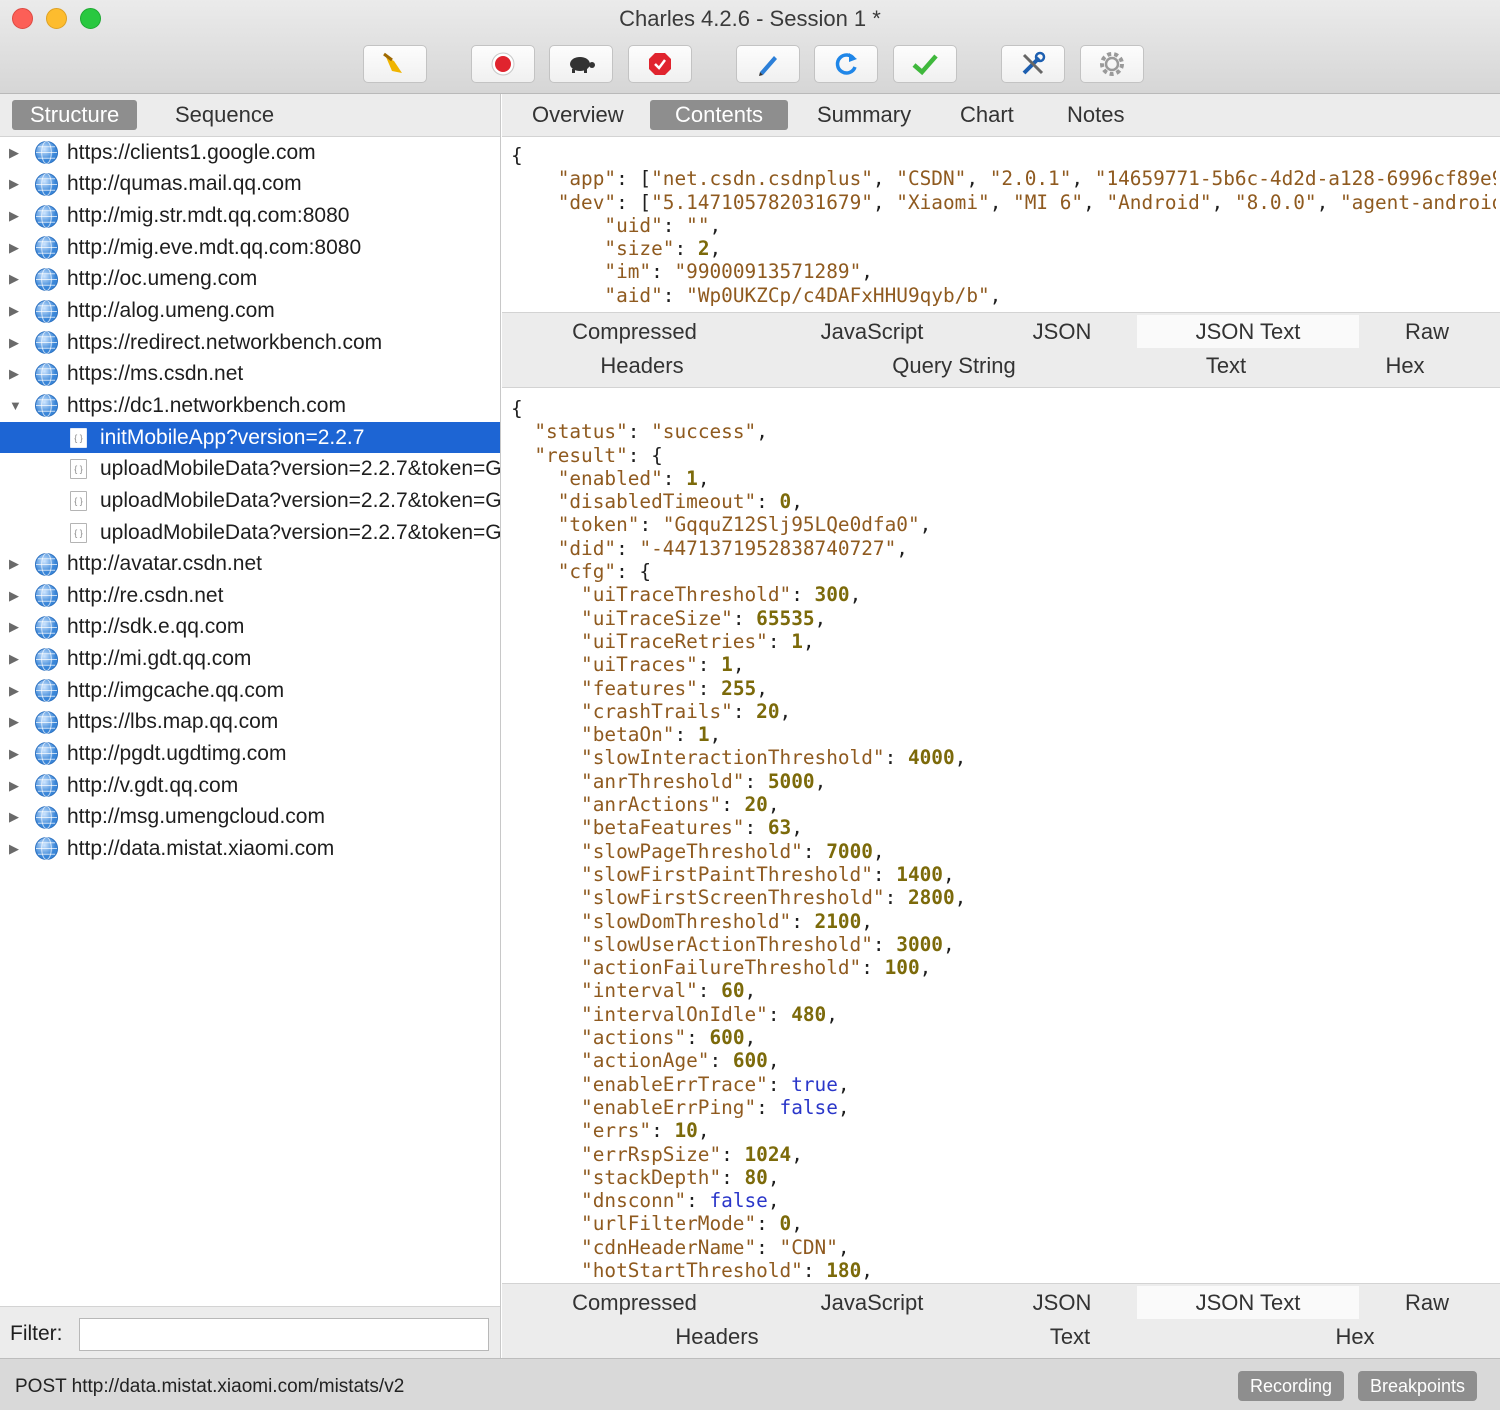  I want to click on compose-button, so click(768, 64).